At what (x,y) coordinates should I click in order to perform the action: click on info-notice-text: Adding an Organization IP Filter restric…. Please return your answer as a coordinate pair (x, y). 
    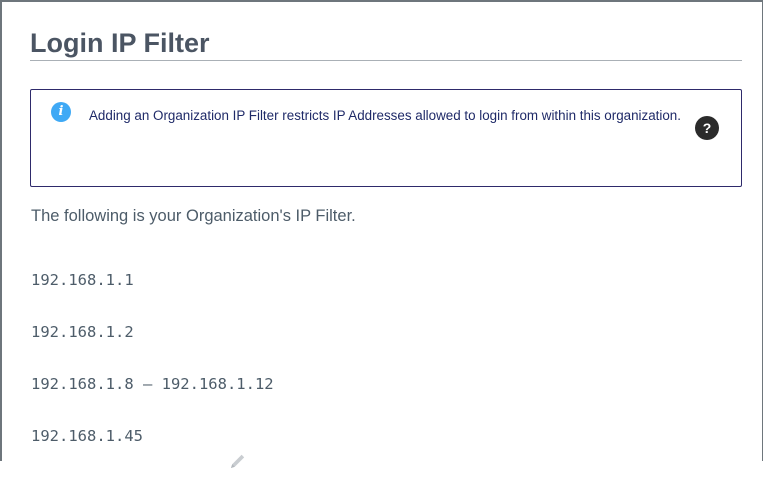
    Looking at the image, I should click on (385, 115).